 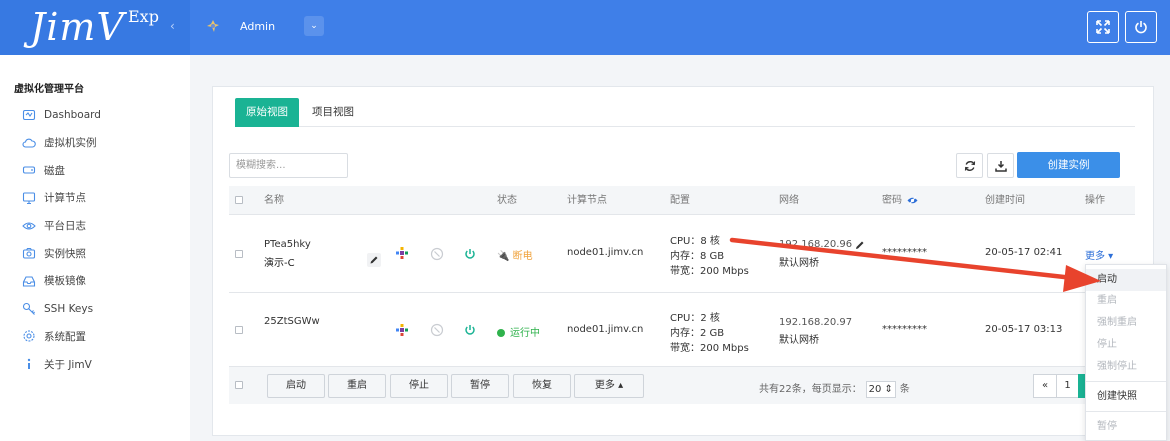 What do you see at coordinates (54, 170) in the screenshot?
I see `sidebar-item-label: 磁盘` at bounding box center [54, 170].